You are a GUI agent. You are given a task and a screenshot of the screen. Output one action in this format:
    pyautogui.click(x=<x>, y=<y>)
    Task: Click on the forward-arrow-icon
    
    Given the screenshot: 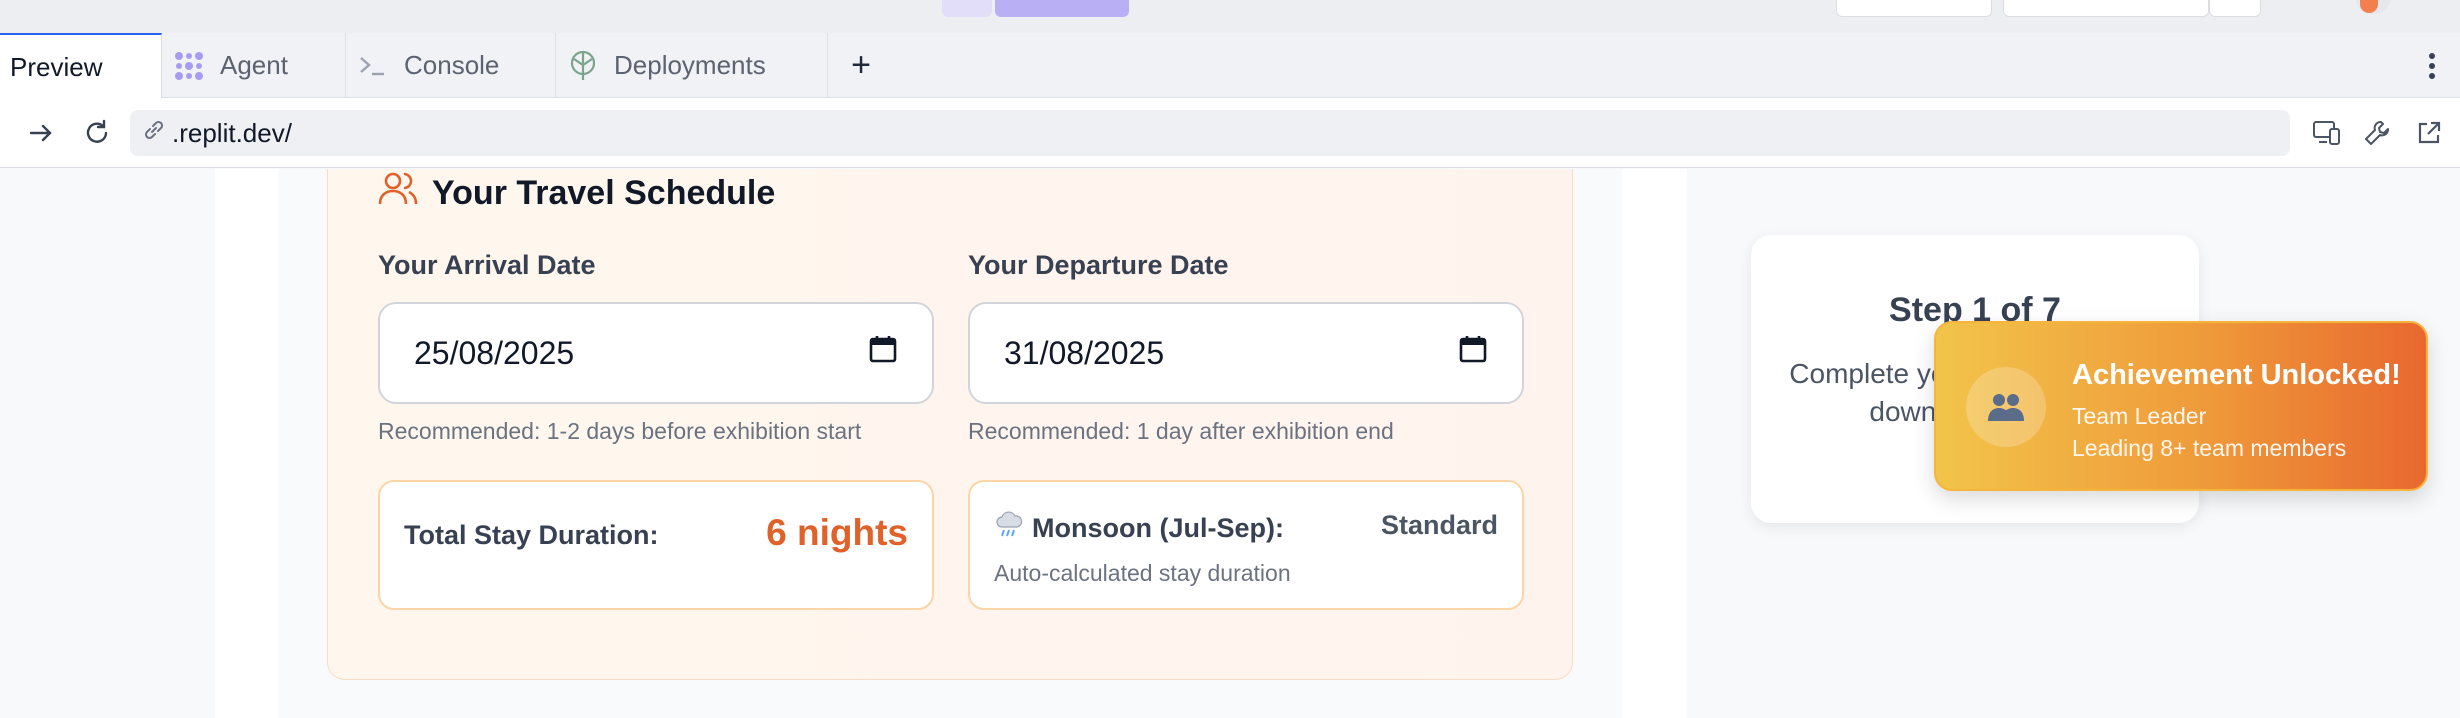 What is the action you would take?
    pyautogui.click(x=41, y=133)
    